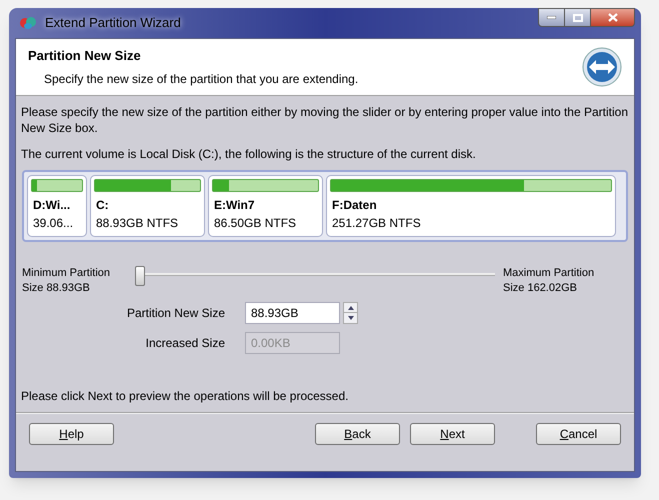  What do you see at coordinates (471, 206) in the screenshot?
I see `partition-block: F:Daten 251.27GB NTFS` at bounding box center [471, 206].